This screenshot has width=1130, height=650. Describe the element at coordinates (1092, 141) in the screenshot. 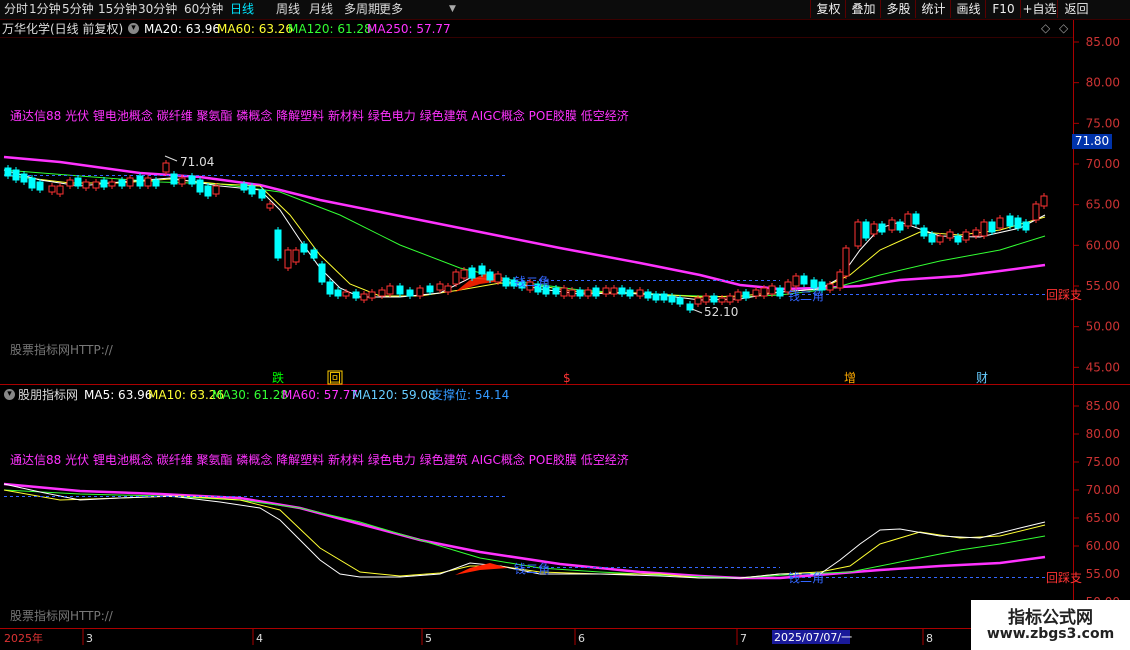

I see `current-price-tag: 71.80` at that location.